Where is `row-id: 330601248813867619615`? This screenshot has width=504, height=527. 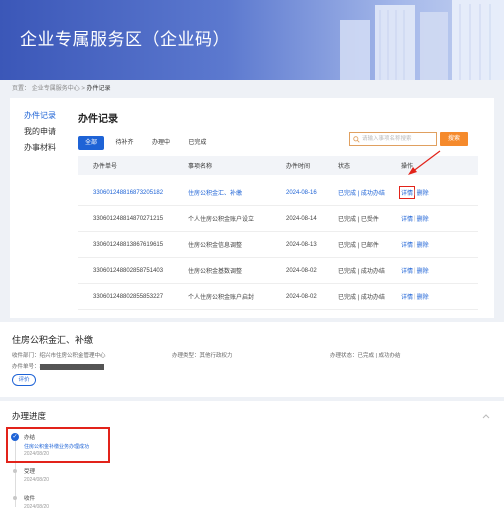
row-id: 330601248813867619615 is located at coordinates (128, 244).